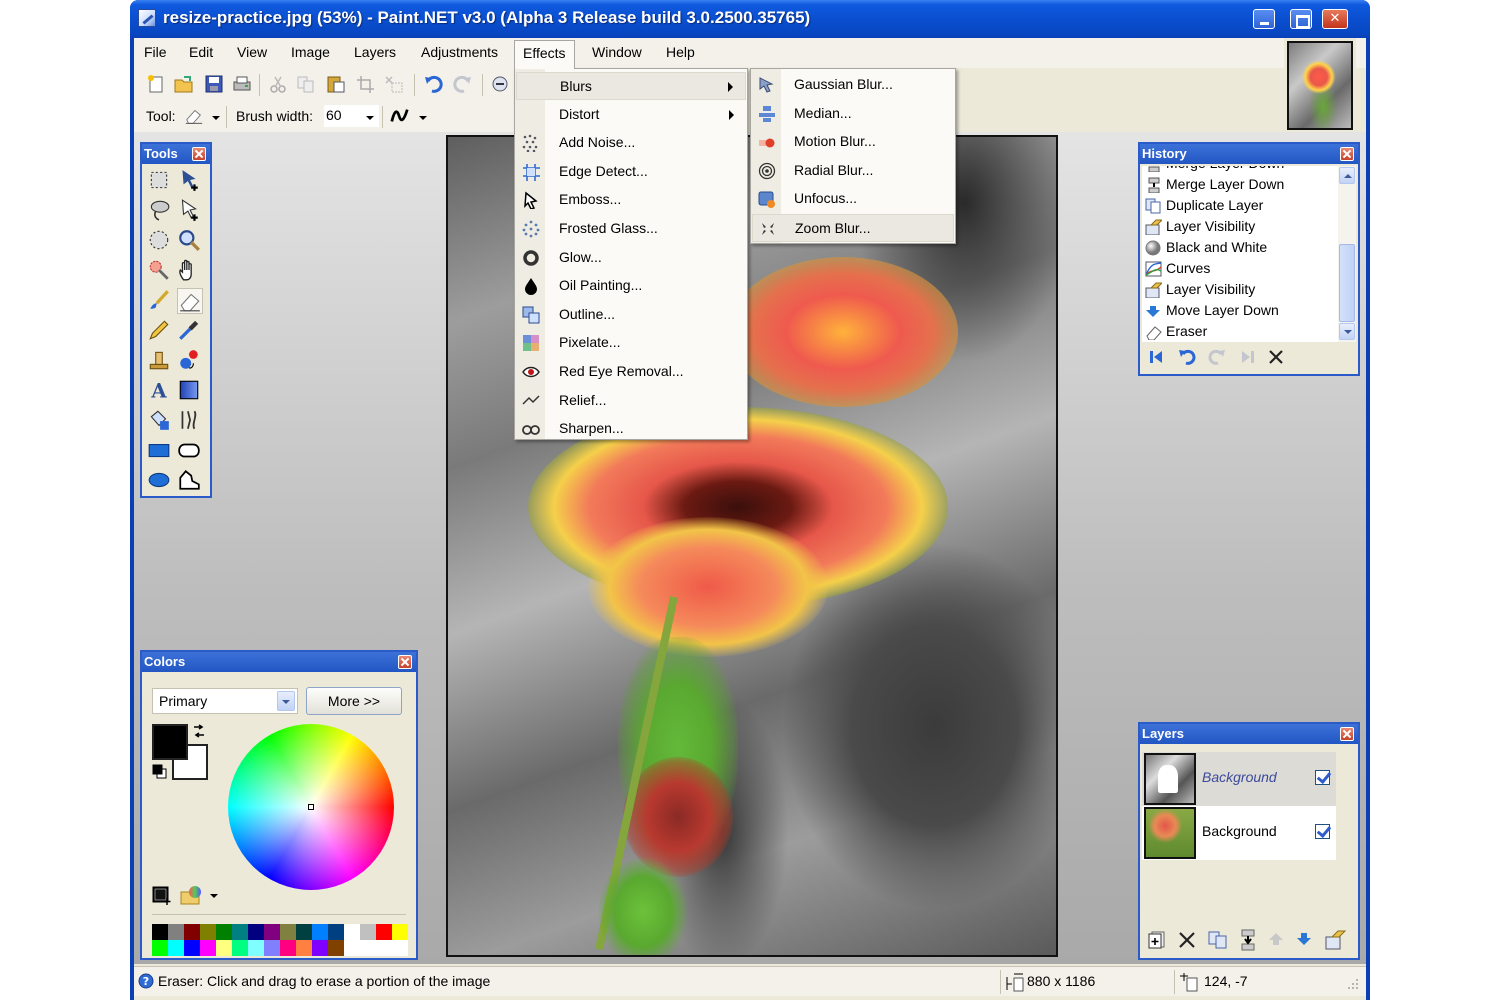 This screenshot has width=1500, height=1000. I want to click on palette-dropdown-caret, so click(214, 896).